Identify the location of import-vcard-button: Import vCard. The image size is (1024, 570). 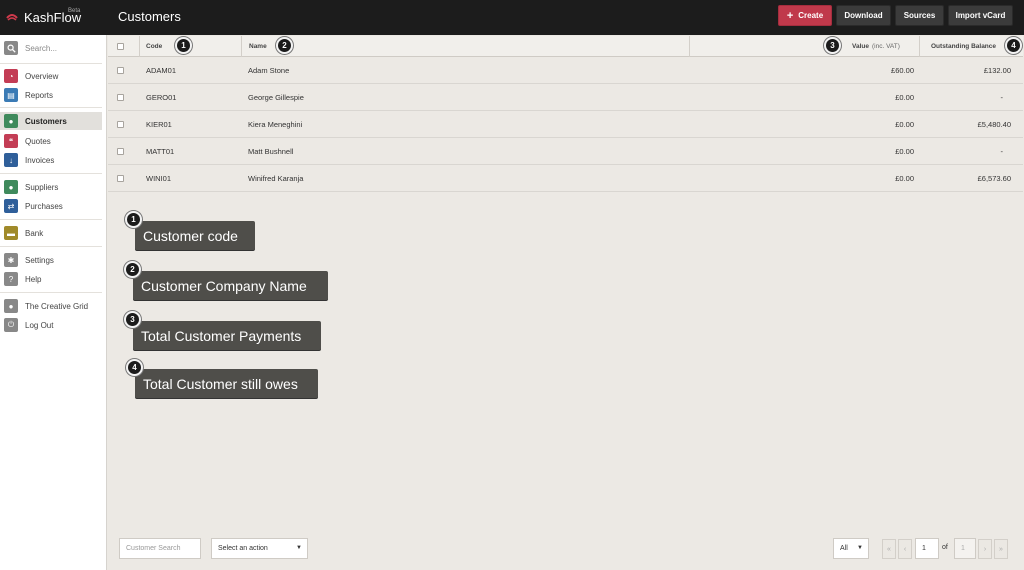
(980, 15).